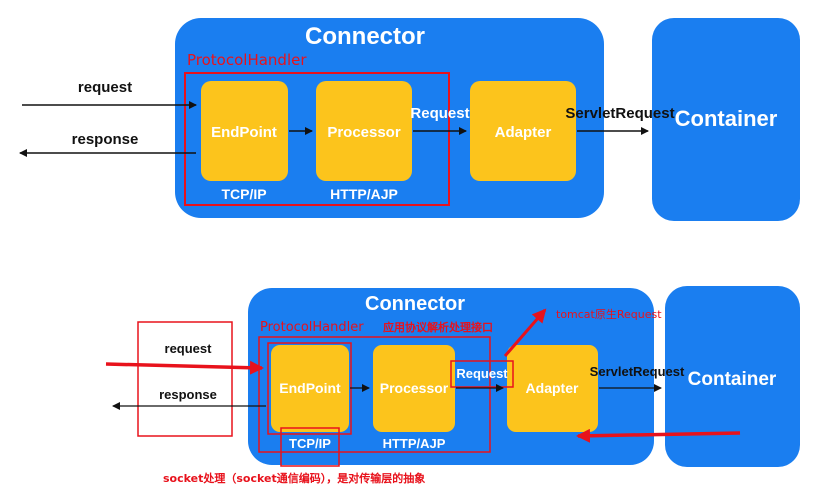  I want to click on top-request-label: request, so click(105, 87).